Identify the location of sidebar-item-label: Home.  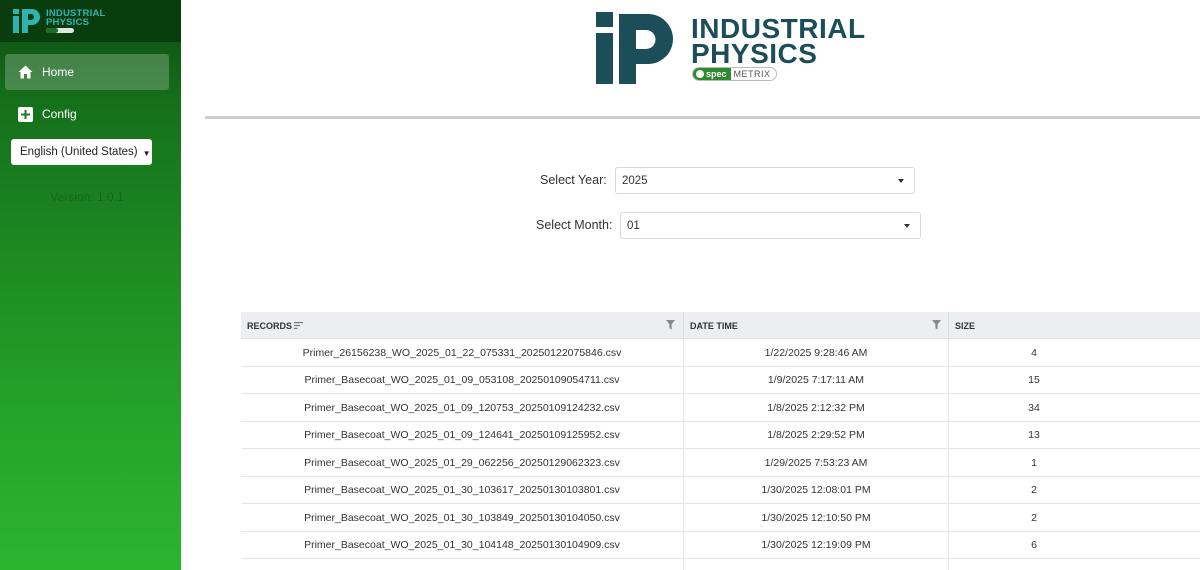
(58, 72).